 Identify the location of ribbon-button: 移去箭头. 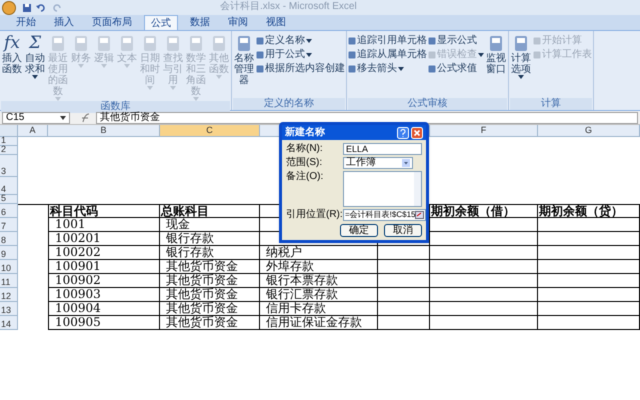
(387, 69).